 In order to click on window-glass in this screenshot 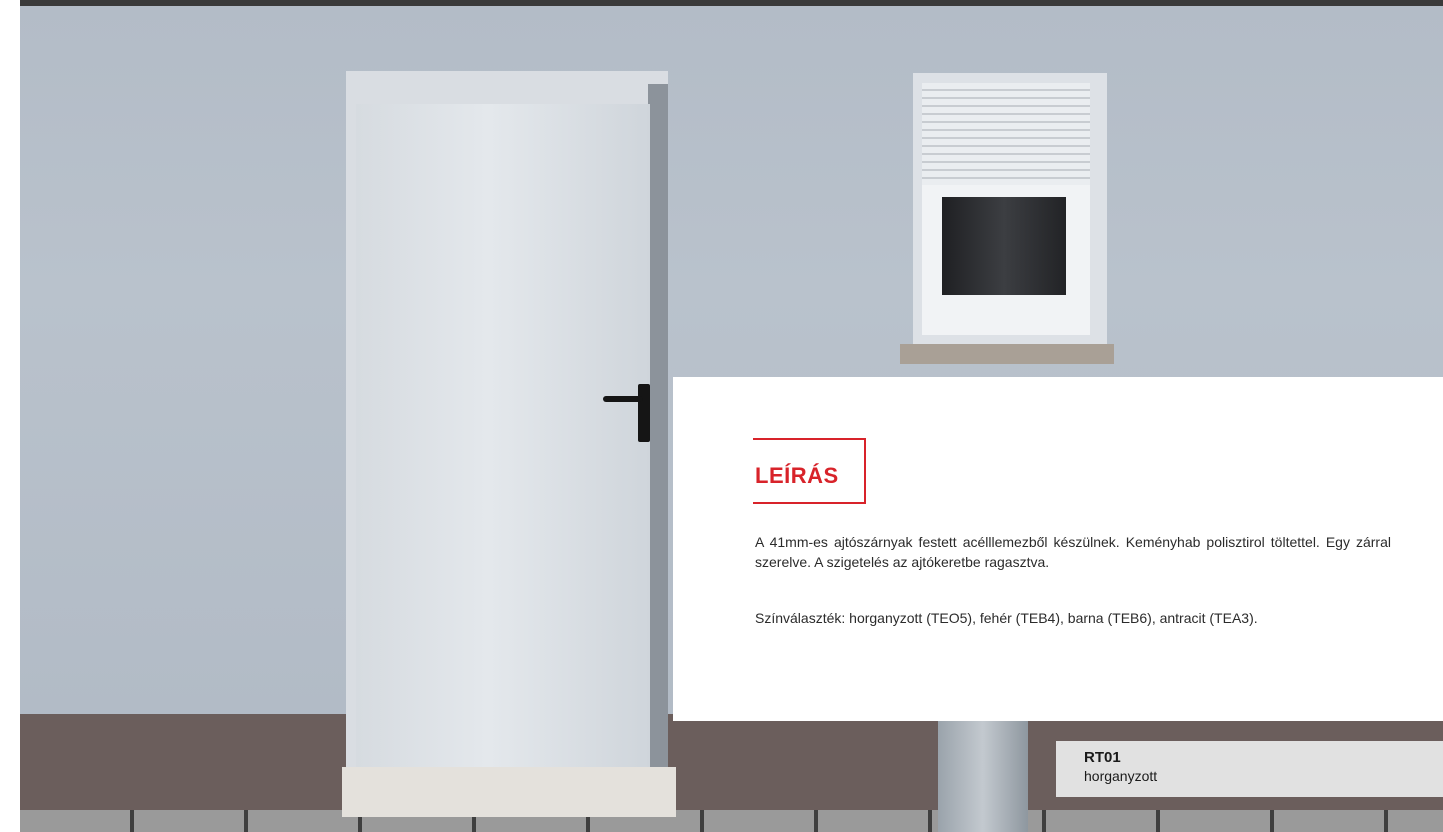, I will do `click(1004, 246)`.